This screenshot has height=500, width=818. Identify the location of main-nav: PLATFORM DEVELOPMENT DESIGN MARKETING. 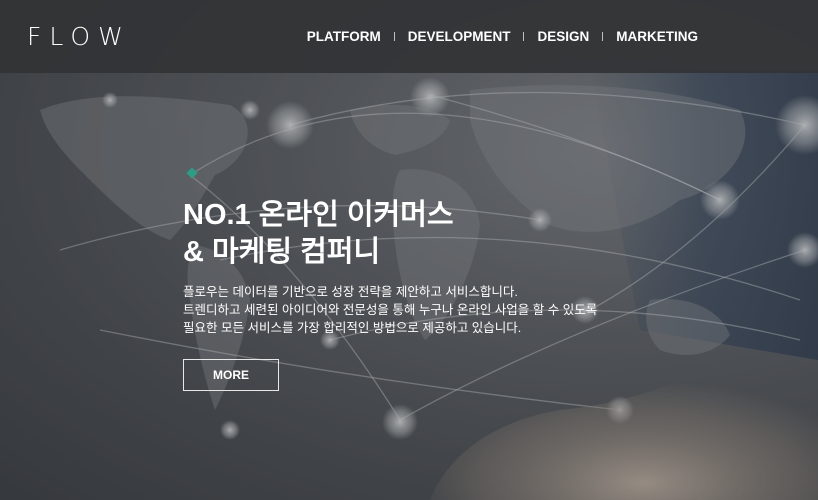
(502, 36).